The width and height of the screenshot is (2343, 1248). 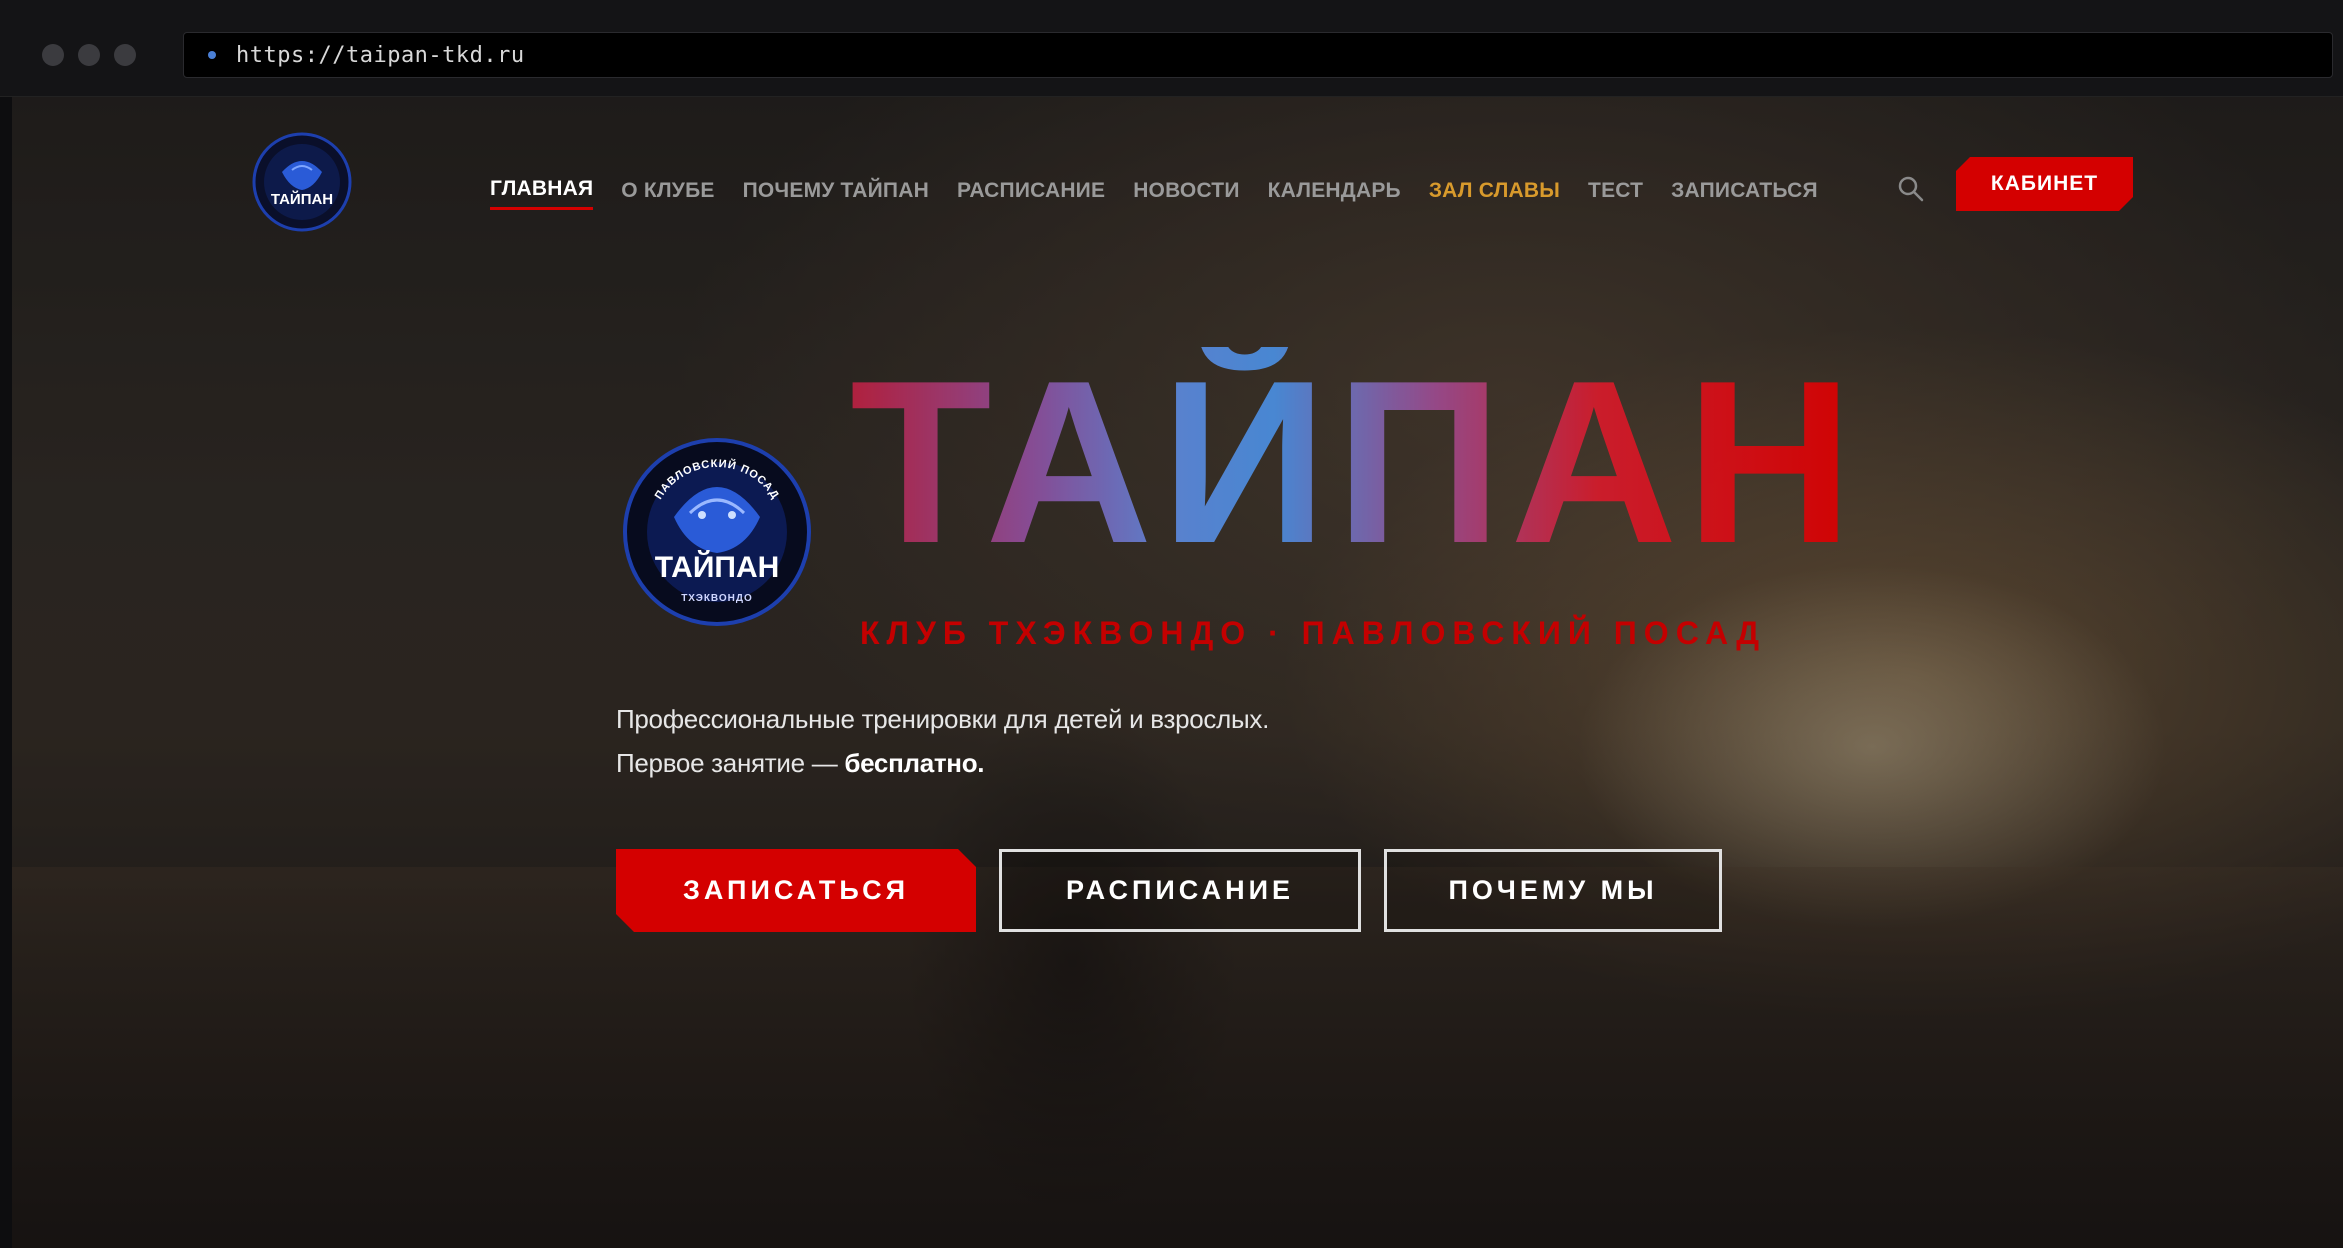 What do you see at coordinates (1494, 194) in the screenshot?
I see `nav-item-6: ЗАЛ СЛАВЫ` at bounding box center [1494, 194].